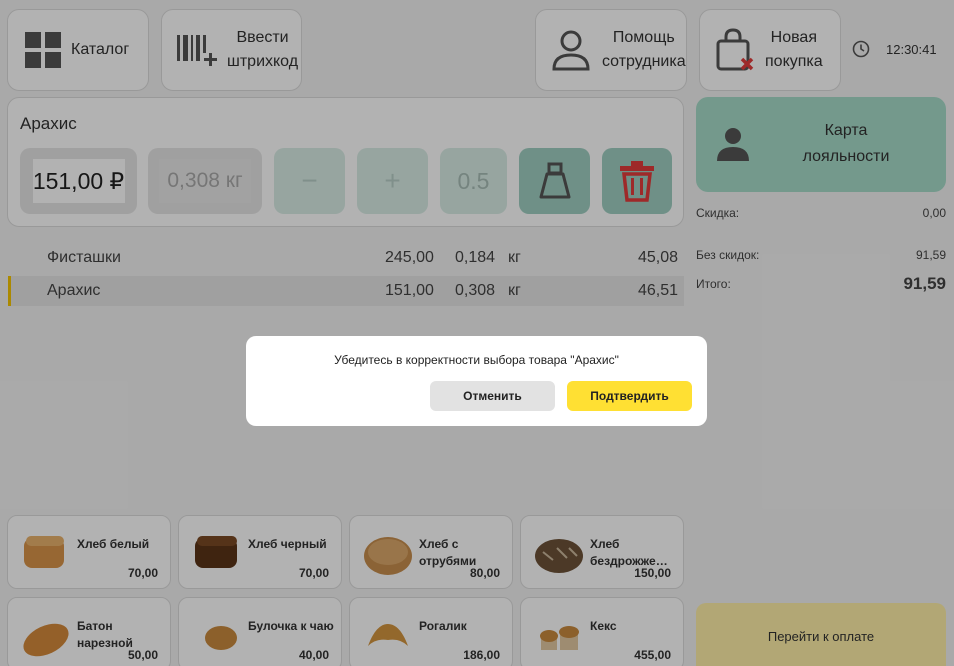  Describe the element at coordinates (629, 396) in the screenshot. I see `confirm-button: Подтвердить` at that location.